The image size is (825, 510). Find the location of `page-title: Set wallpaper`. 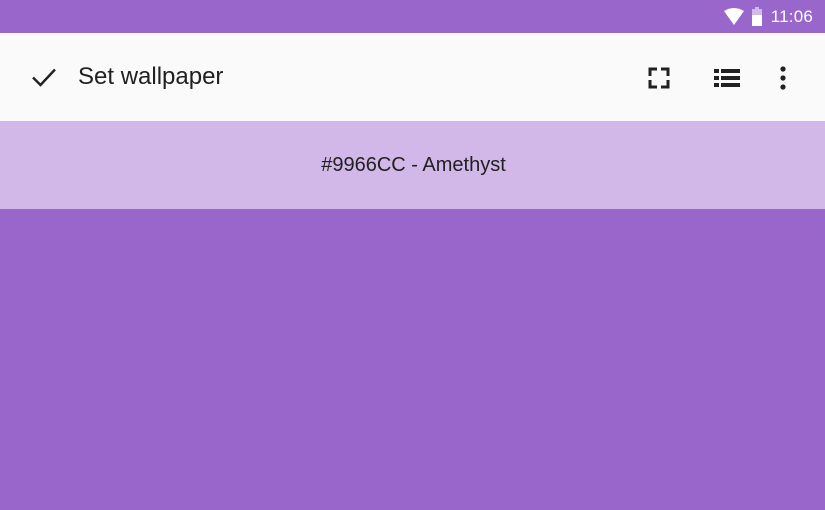

page-title: Set wallpaper is located at coordinates (151, 76).